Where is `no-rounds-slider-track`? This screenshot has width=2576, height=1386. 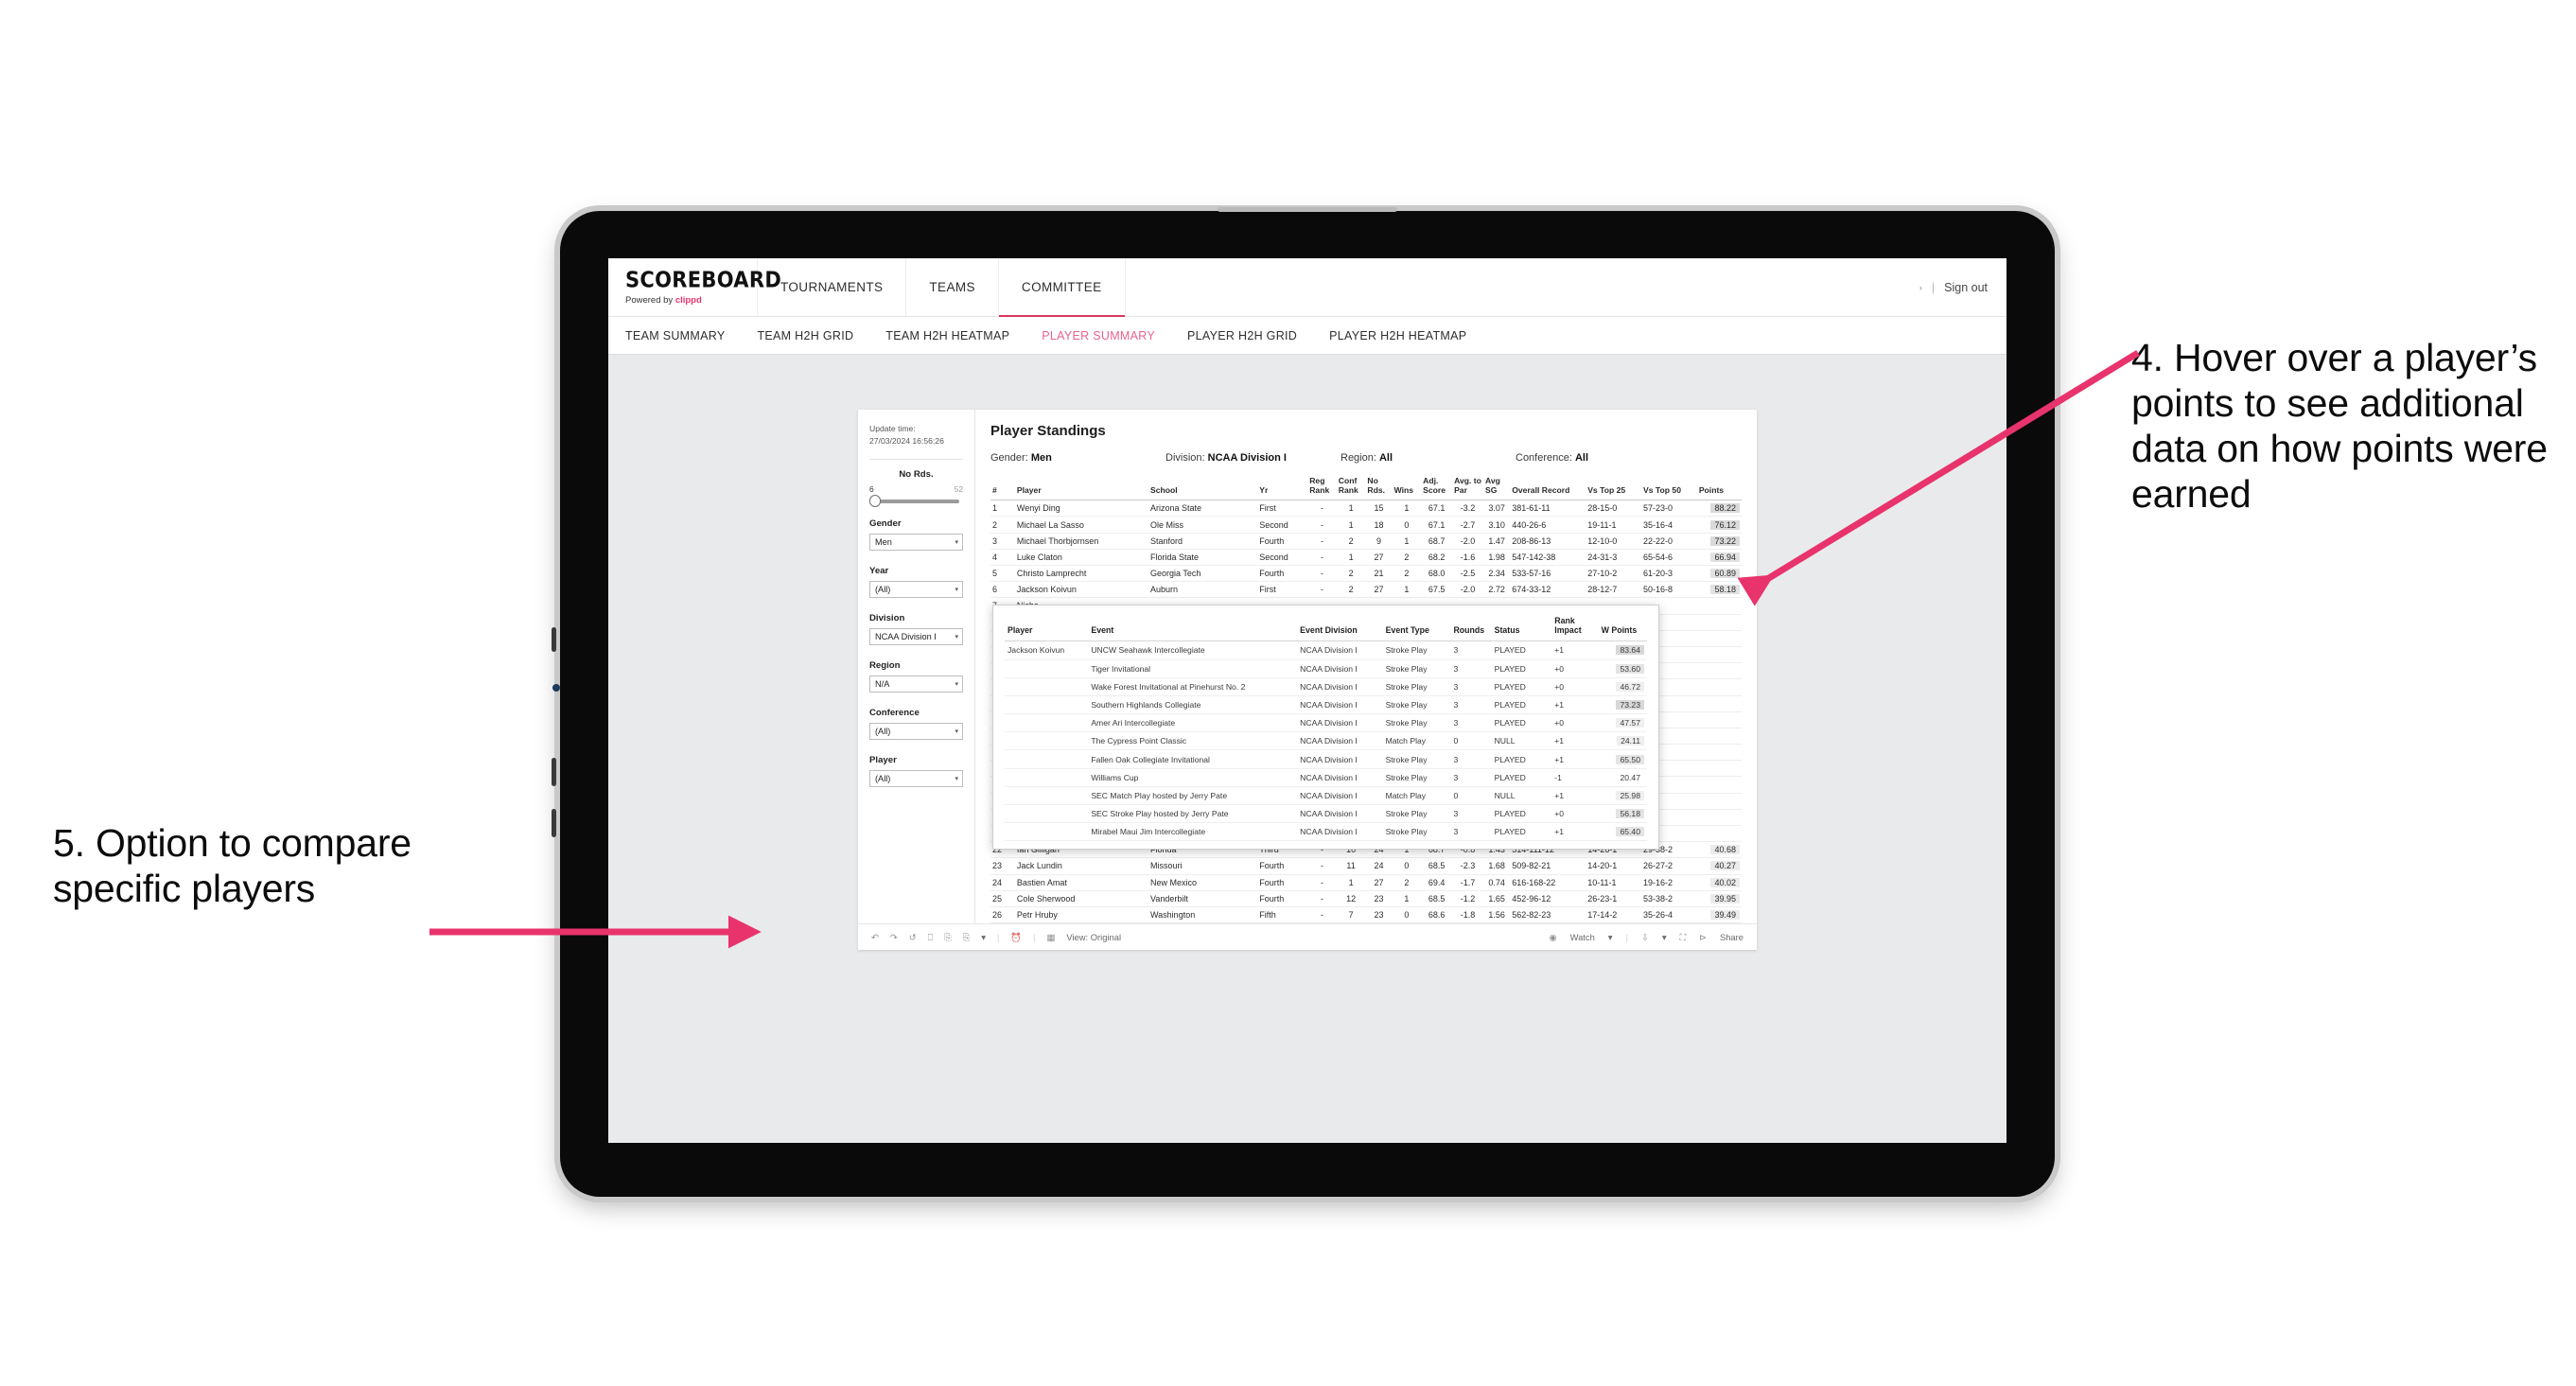
no-rounds-slider-track is located at coordinates (915, 501).